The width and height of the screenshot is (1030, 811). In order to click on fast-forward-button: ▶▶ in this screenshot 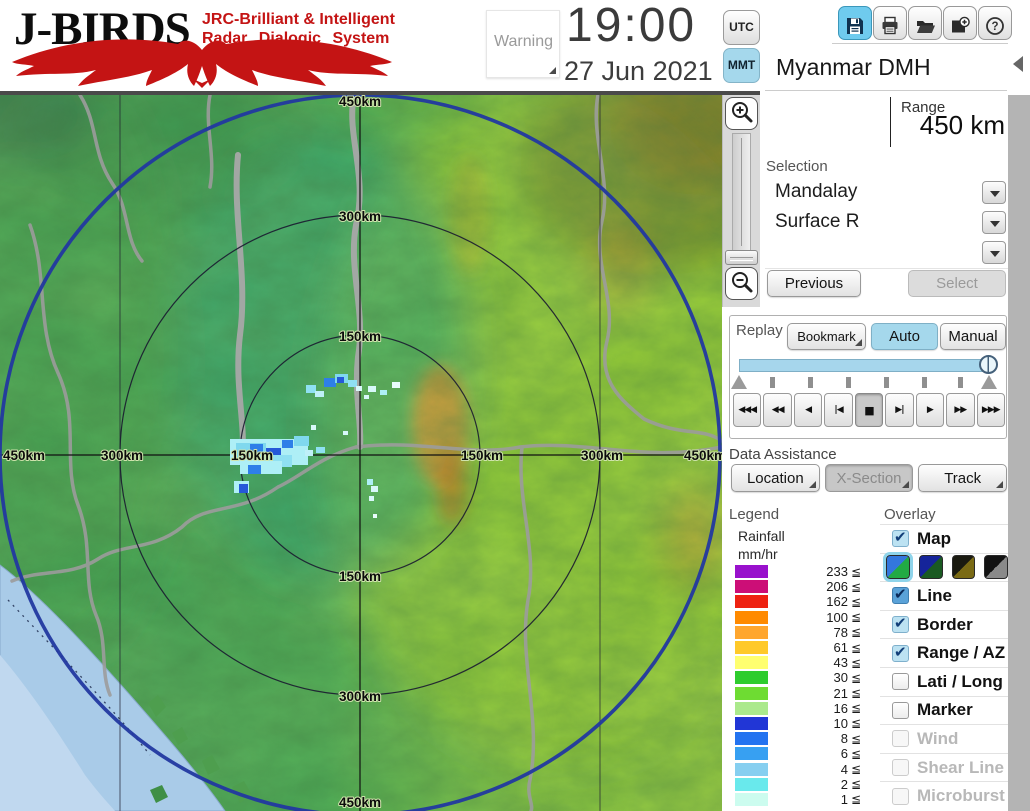, I will do `click(960, 410)`.